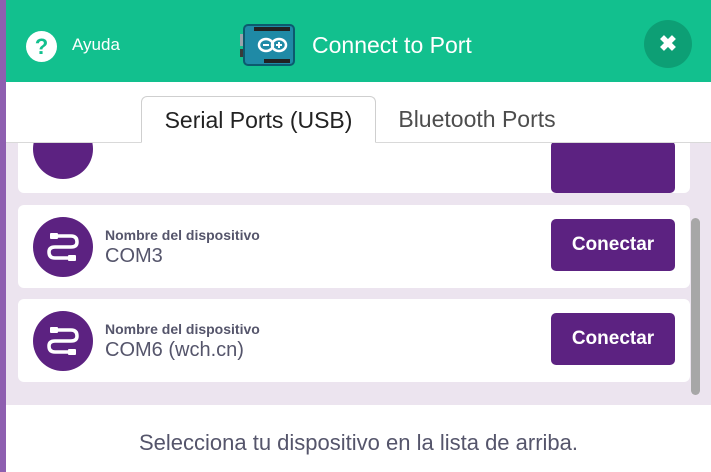 The image size is (711, 472). What do you see at coordinates (354, 168) in the screenshot?
I see `device-card` at bounding box center [354, 168].